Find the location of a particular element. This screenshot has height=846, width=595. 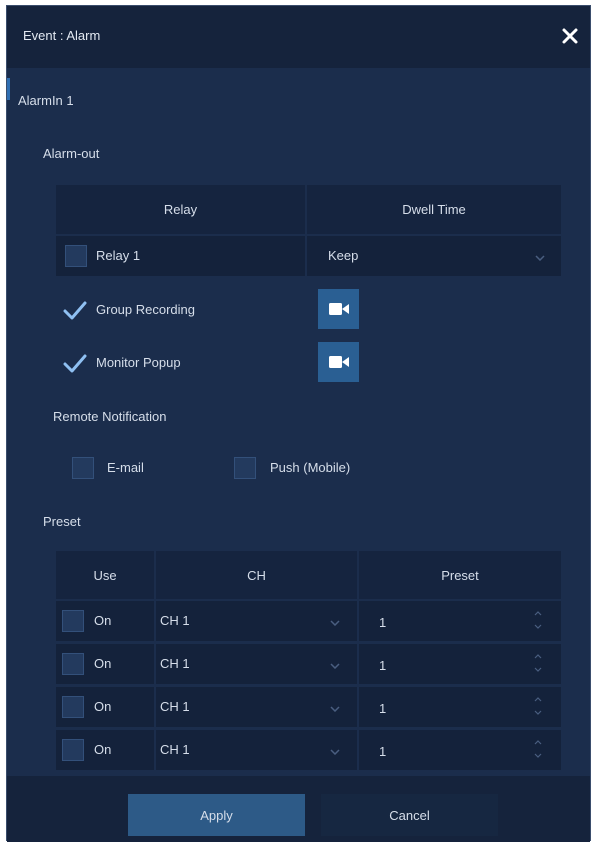

title-bar: Event : Alarm is located at coordinates (298, 37).